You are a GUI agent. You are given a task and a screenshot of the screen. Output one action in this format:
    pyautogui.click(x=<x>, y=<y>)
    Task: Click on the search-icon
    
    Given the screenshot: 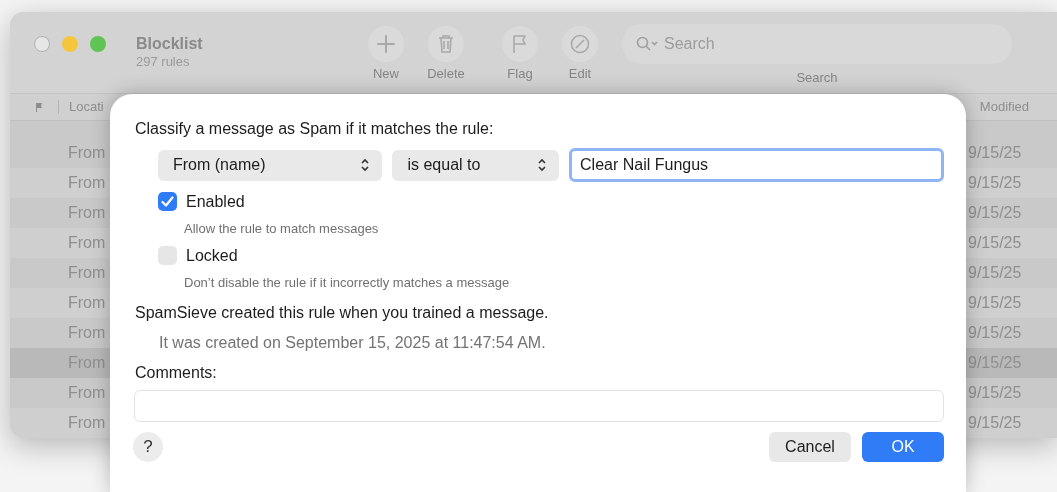 What is the action you would take?
    pyautogui.click(x=647, y=44)
    